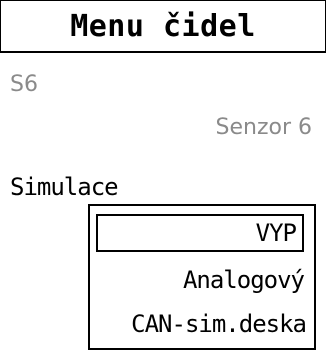  What do you see at coordinates (264, 127) in the screenshot?
I see `sensor-name: Senzor 6` at bounding box center [264, 127].